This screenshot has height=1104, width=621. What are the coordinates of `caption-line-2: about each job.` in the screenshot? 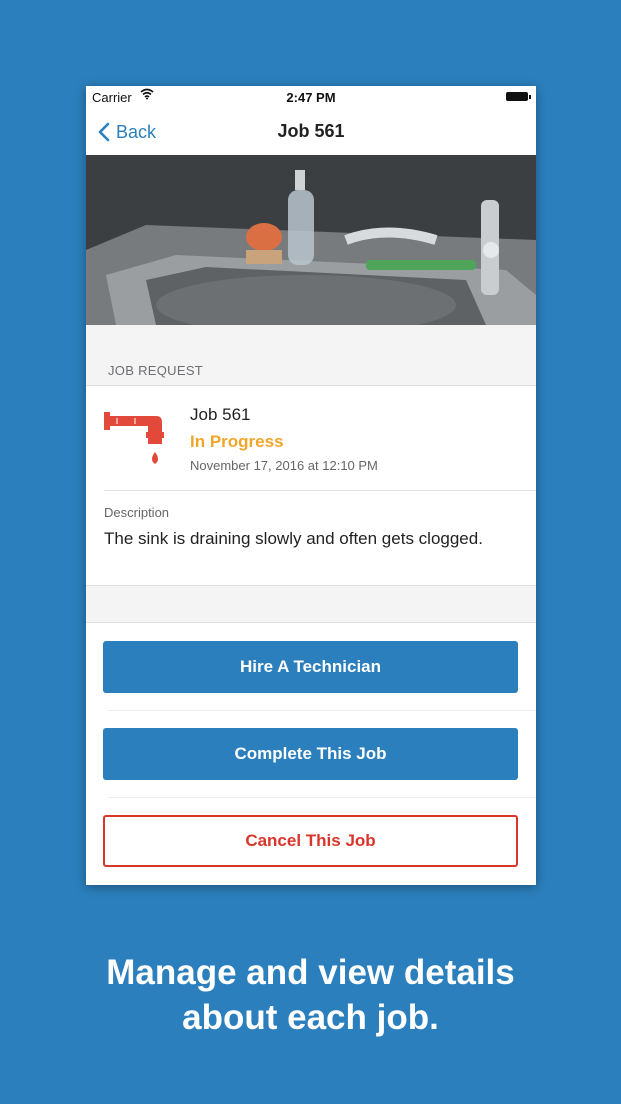 It's located at (310, 1017).